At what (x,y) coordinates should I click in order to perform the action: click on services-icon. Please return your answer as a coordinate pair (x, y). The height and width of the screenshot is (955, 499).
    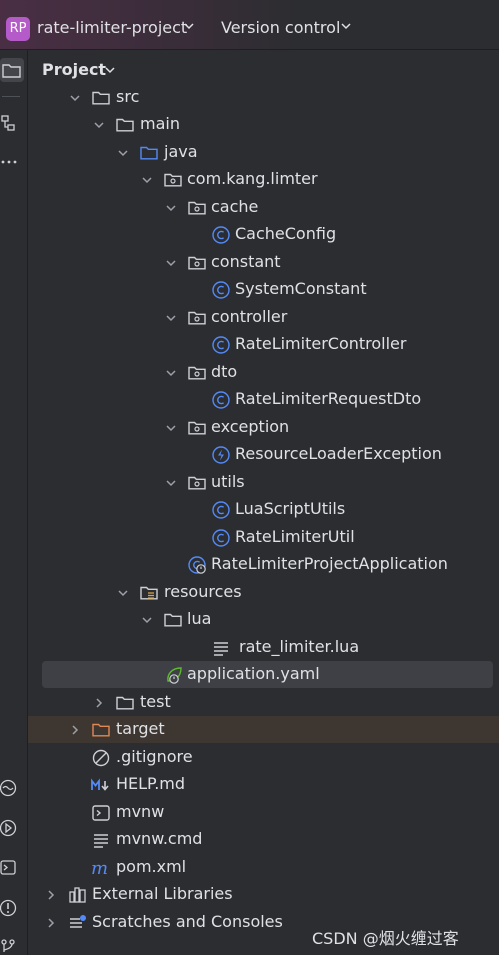
    Looking at the image, I should click on (8, 788).